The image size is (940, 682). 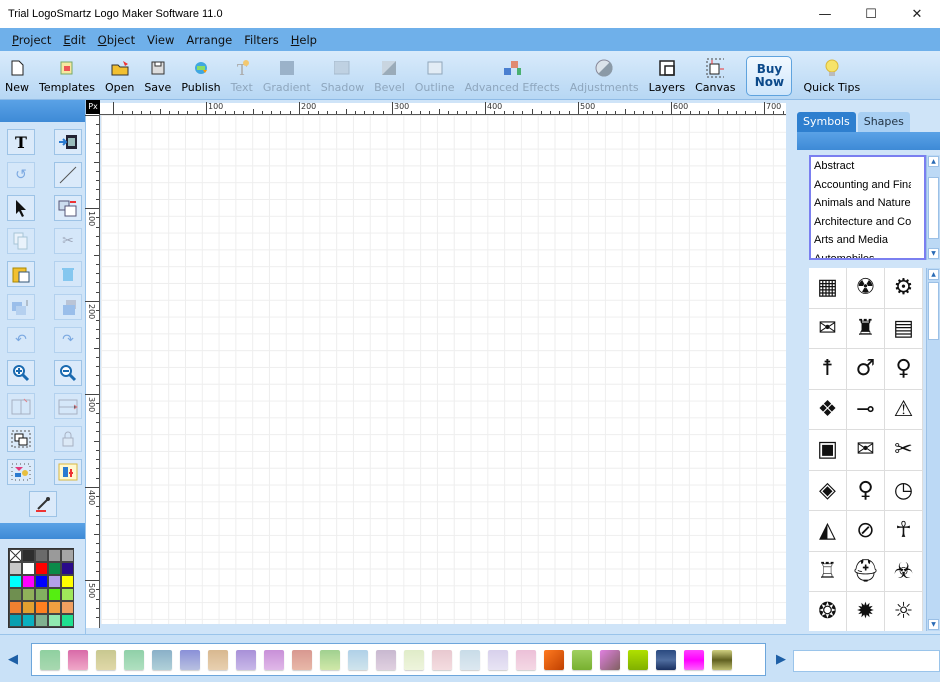 I want to click on menu-arrange: Arrange, so click(x=209, y=40).